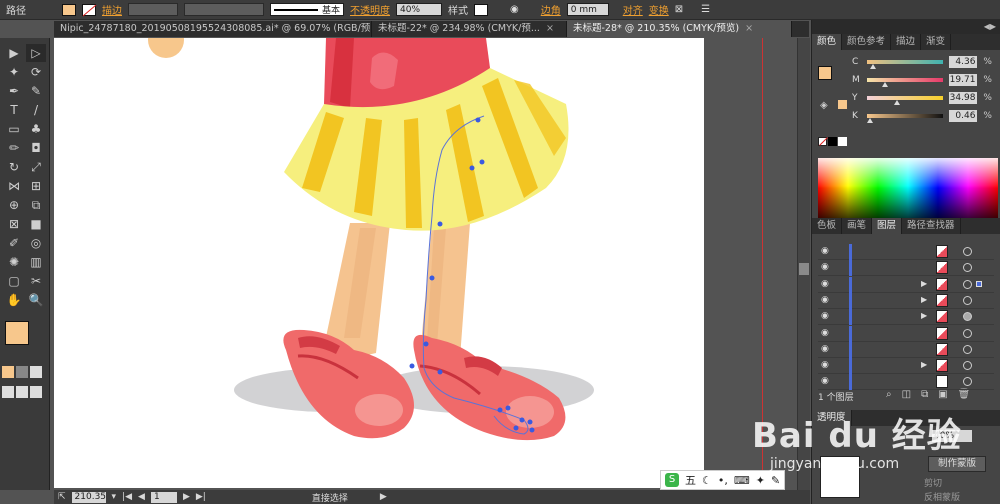 The width and height of the screenshot is (1000, 504). What do you see at coordinates (905, 82) in the screenshot?
I see `magenta-ramp` at bounding box center [905, 82].